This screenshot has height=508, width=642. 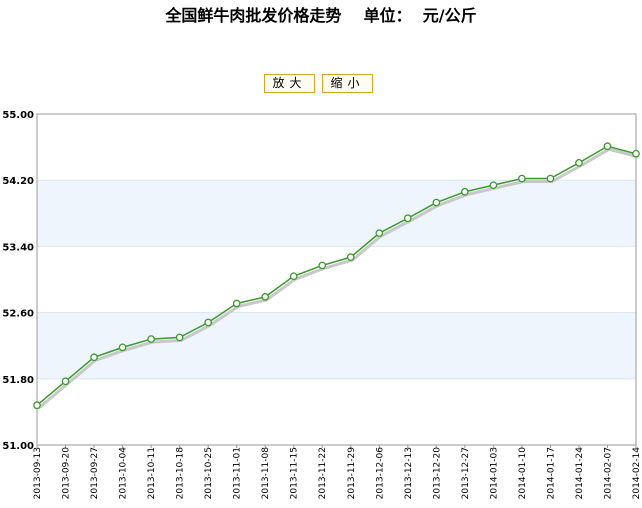 What do you see at coordinates (466, 473) in the screenshot?
I see `x-tick-label: 2013-12-27` at bounding box center [466, 473].